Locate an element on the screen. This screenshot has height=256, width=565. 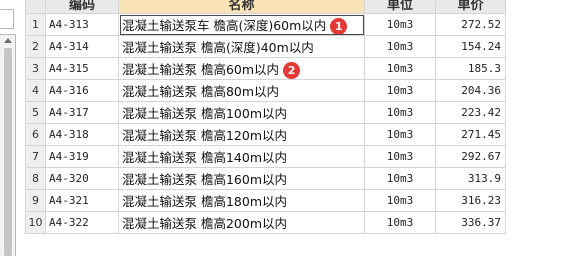
table-row: 3 A4-315 混凝土输送泵 檐高60m以内 2 10m3 185.3 is located at coordinates (265, 68).